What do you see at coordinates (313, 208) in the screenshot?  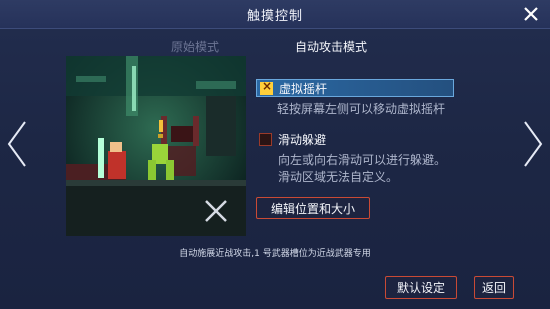 I see `edit-position-size-button: 编辑位置和大小` at bounding box center [313, 208].